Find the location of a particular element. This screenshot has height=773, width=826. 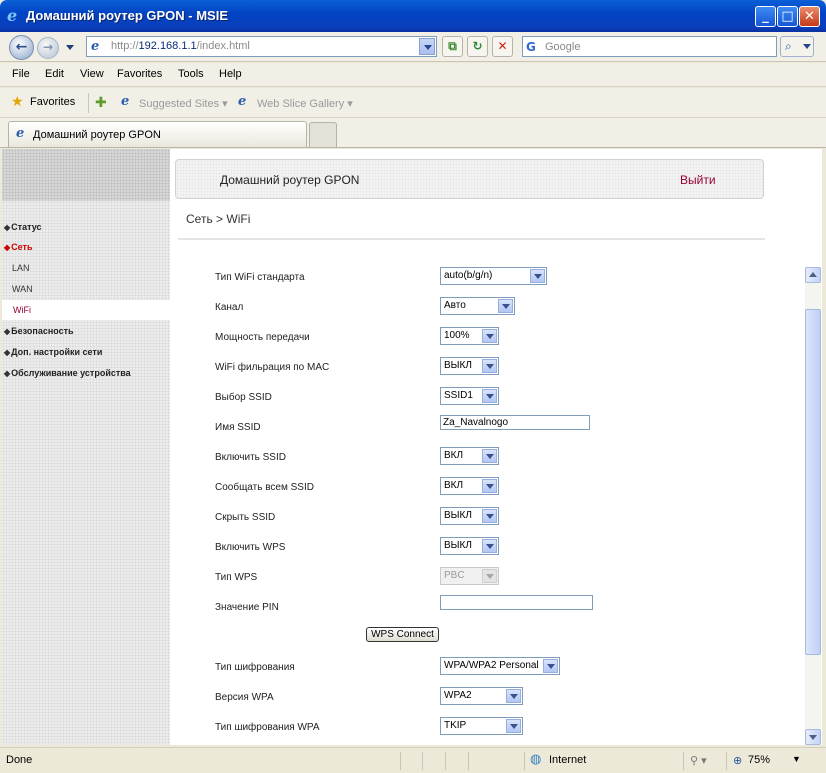

status-bar: Done ◍ Internet ⚲ ▾ ⊕ 75% ▼ is located at coordinates (413, 760).